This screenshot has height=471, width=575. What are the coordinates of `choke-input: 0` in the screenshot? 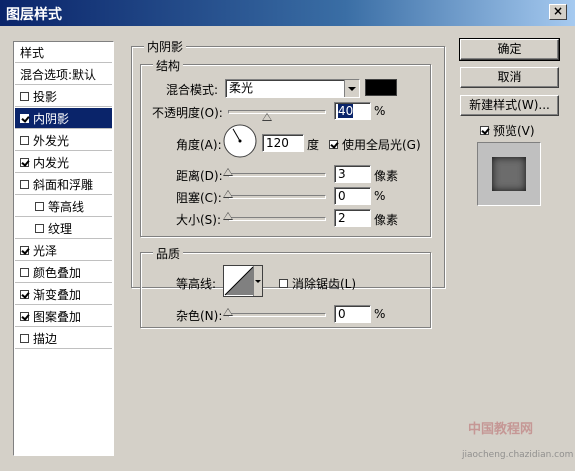 It's located at (352, 196).